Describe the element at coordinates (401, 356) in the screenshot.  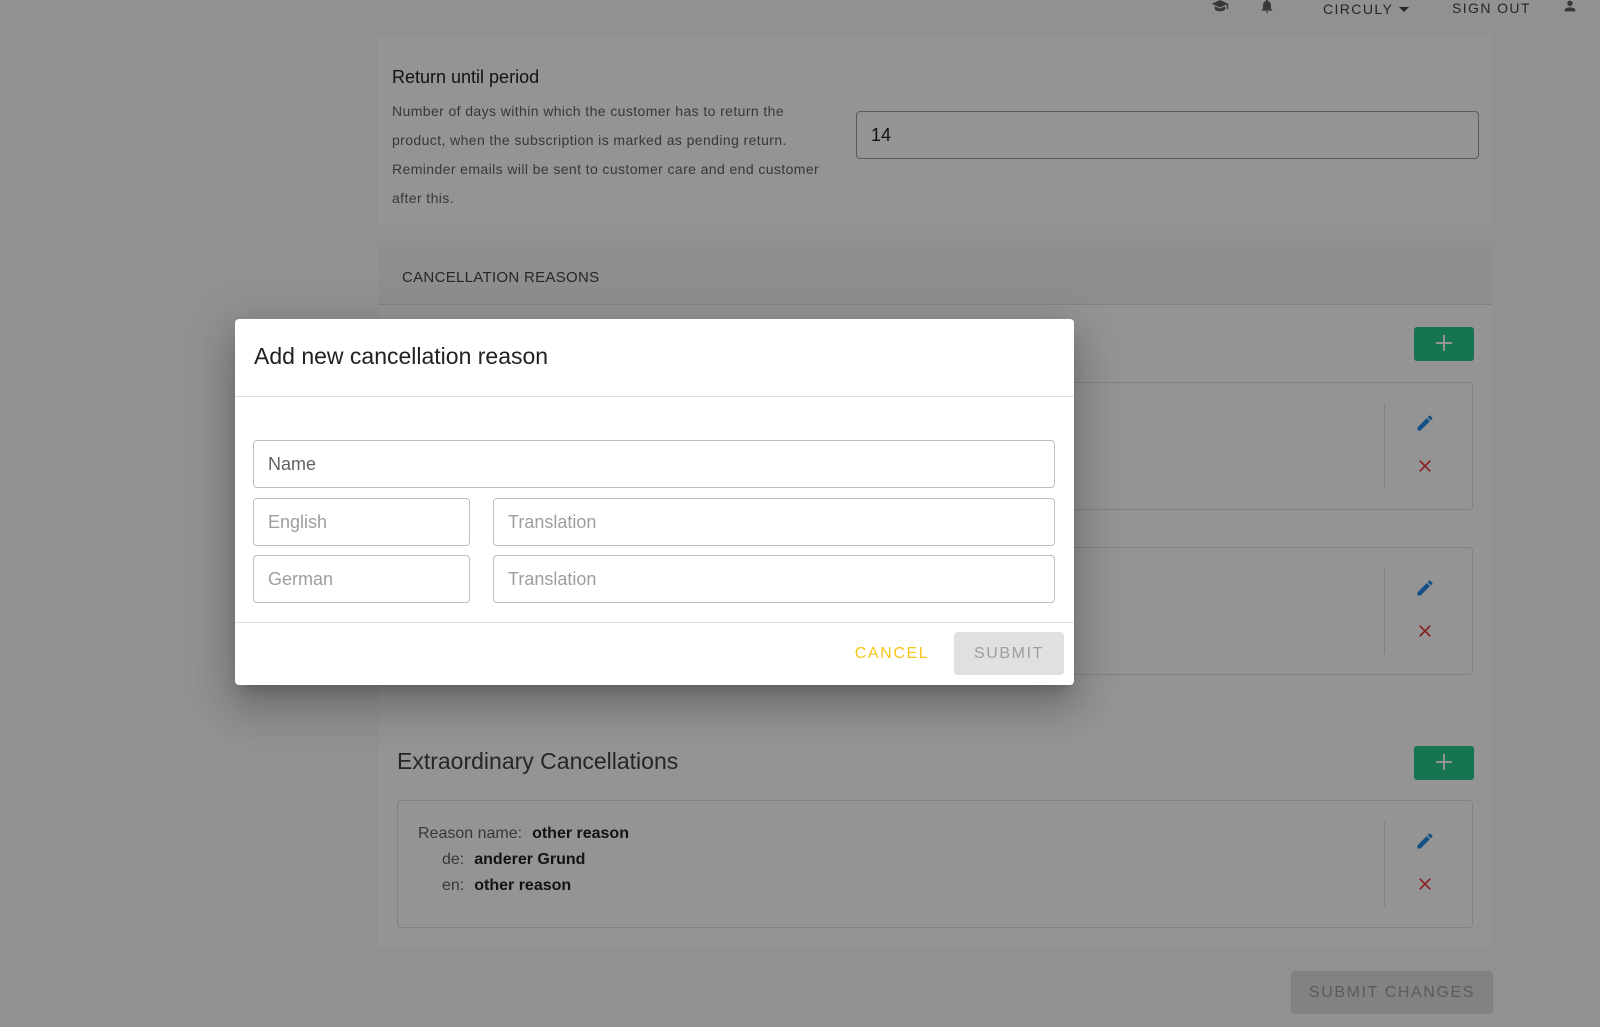
I see `dialog-title: Add new cancellation reason` at that location.